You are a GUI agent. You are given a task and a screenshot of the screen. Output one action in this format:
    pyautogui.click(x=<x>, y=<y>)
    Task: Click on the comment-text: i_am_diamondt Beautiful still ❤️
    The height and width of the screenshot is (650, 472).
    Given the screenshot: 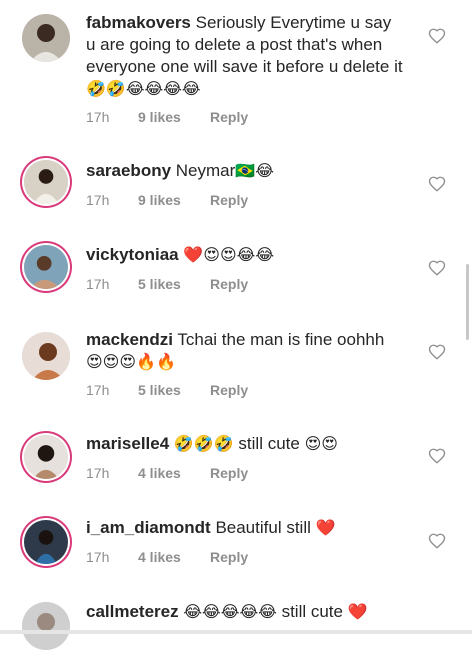 What is the action you would take?
    pyautogui.click(x=245, y=528)
    